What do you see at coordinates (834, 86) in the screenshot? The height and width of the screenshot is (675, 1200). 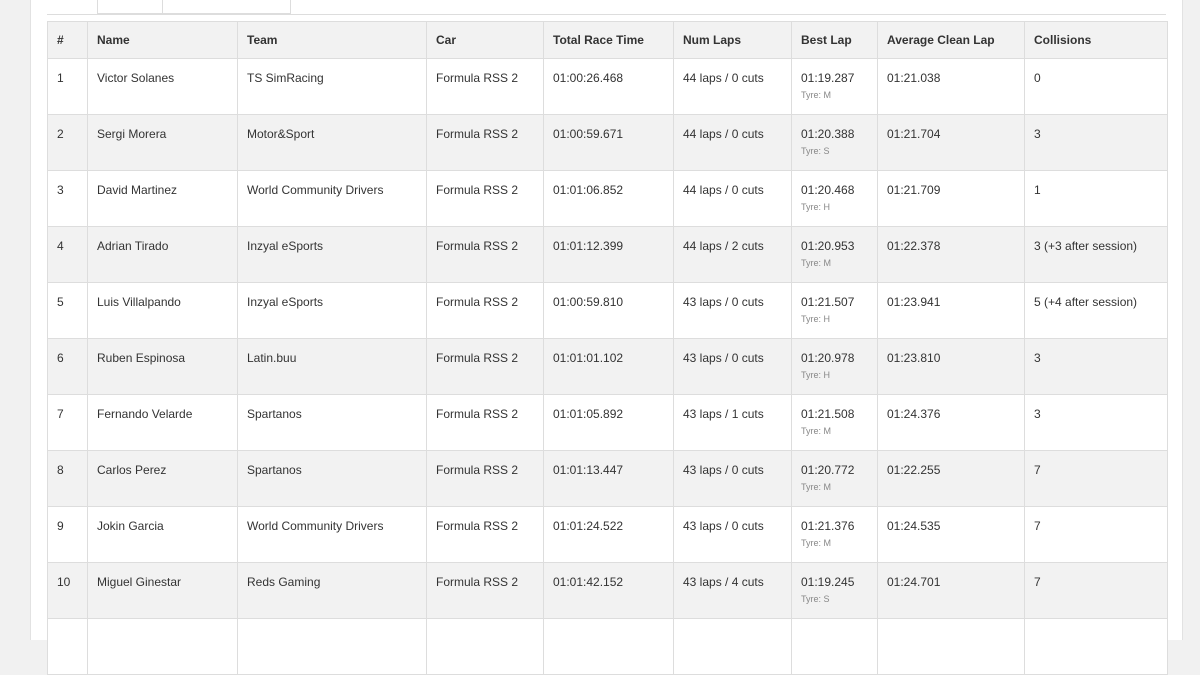 I see `cell-best-lap: 01:19.287 Tyre: M` at bounding box center [834, 86].